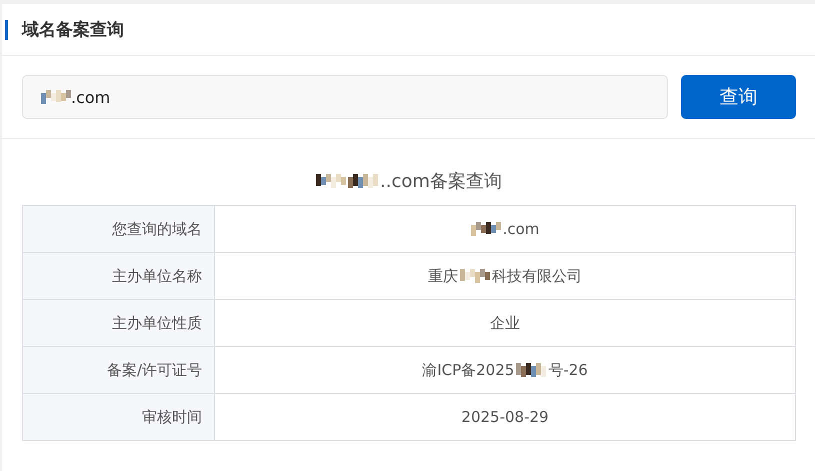 The height and width of the screenshot is (471, 815). What do you see at coordinates (738, 97) in the screenshot?
I see `query-button: 查询` at bounding box center [738, 97].